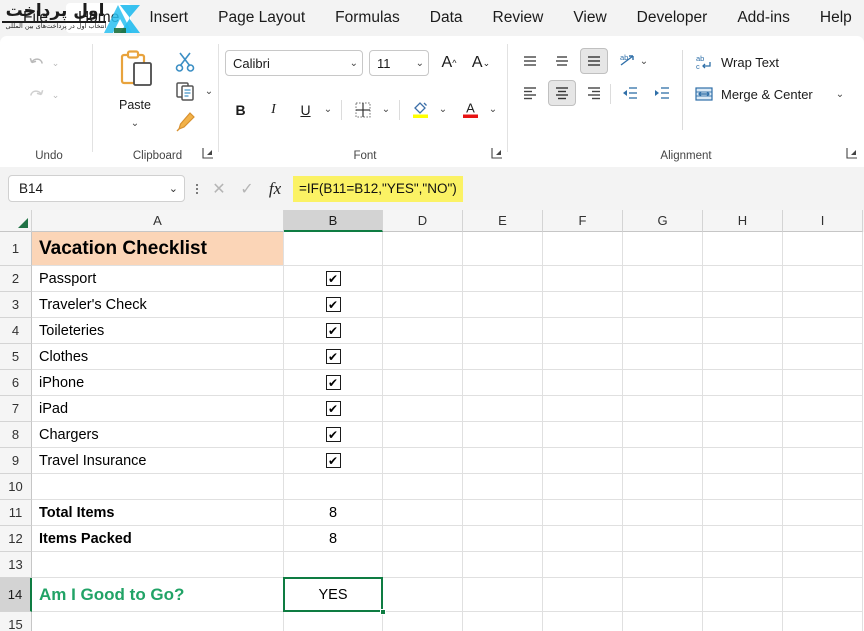 The width and height of the screenshot is (864, 631). Describe the element at coordinates (423, 565) in the screenshot. I see `cell-D13` at that location.